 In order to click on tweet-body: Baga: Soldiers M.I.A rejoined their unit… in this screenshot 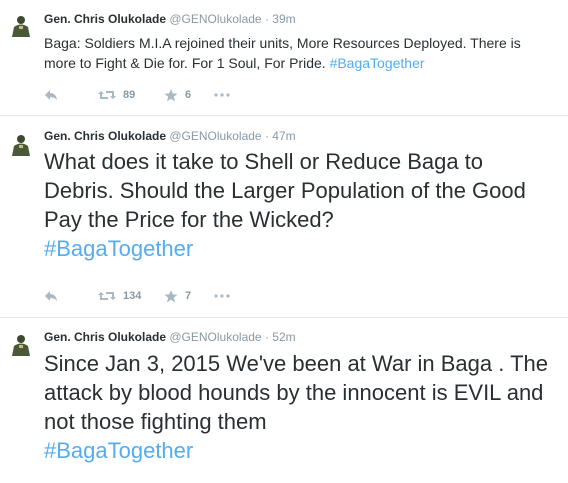, I will do `click(282, 53)`.